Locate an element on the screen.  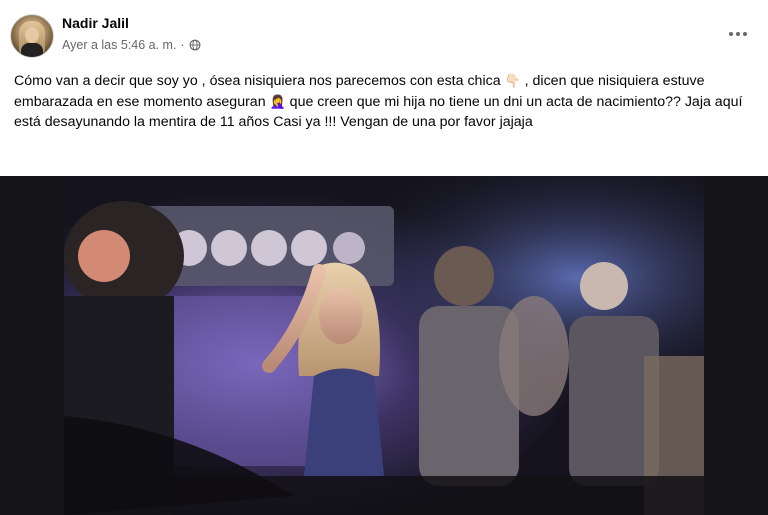
post-meta: Ayer a las 5:46 a. m. · is located at coordinates (131, 45).